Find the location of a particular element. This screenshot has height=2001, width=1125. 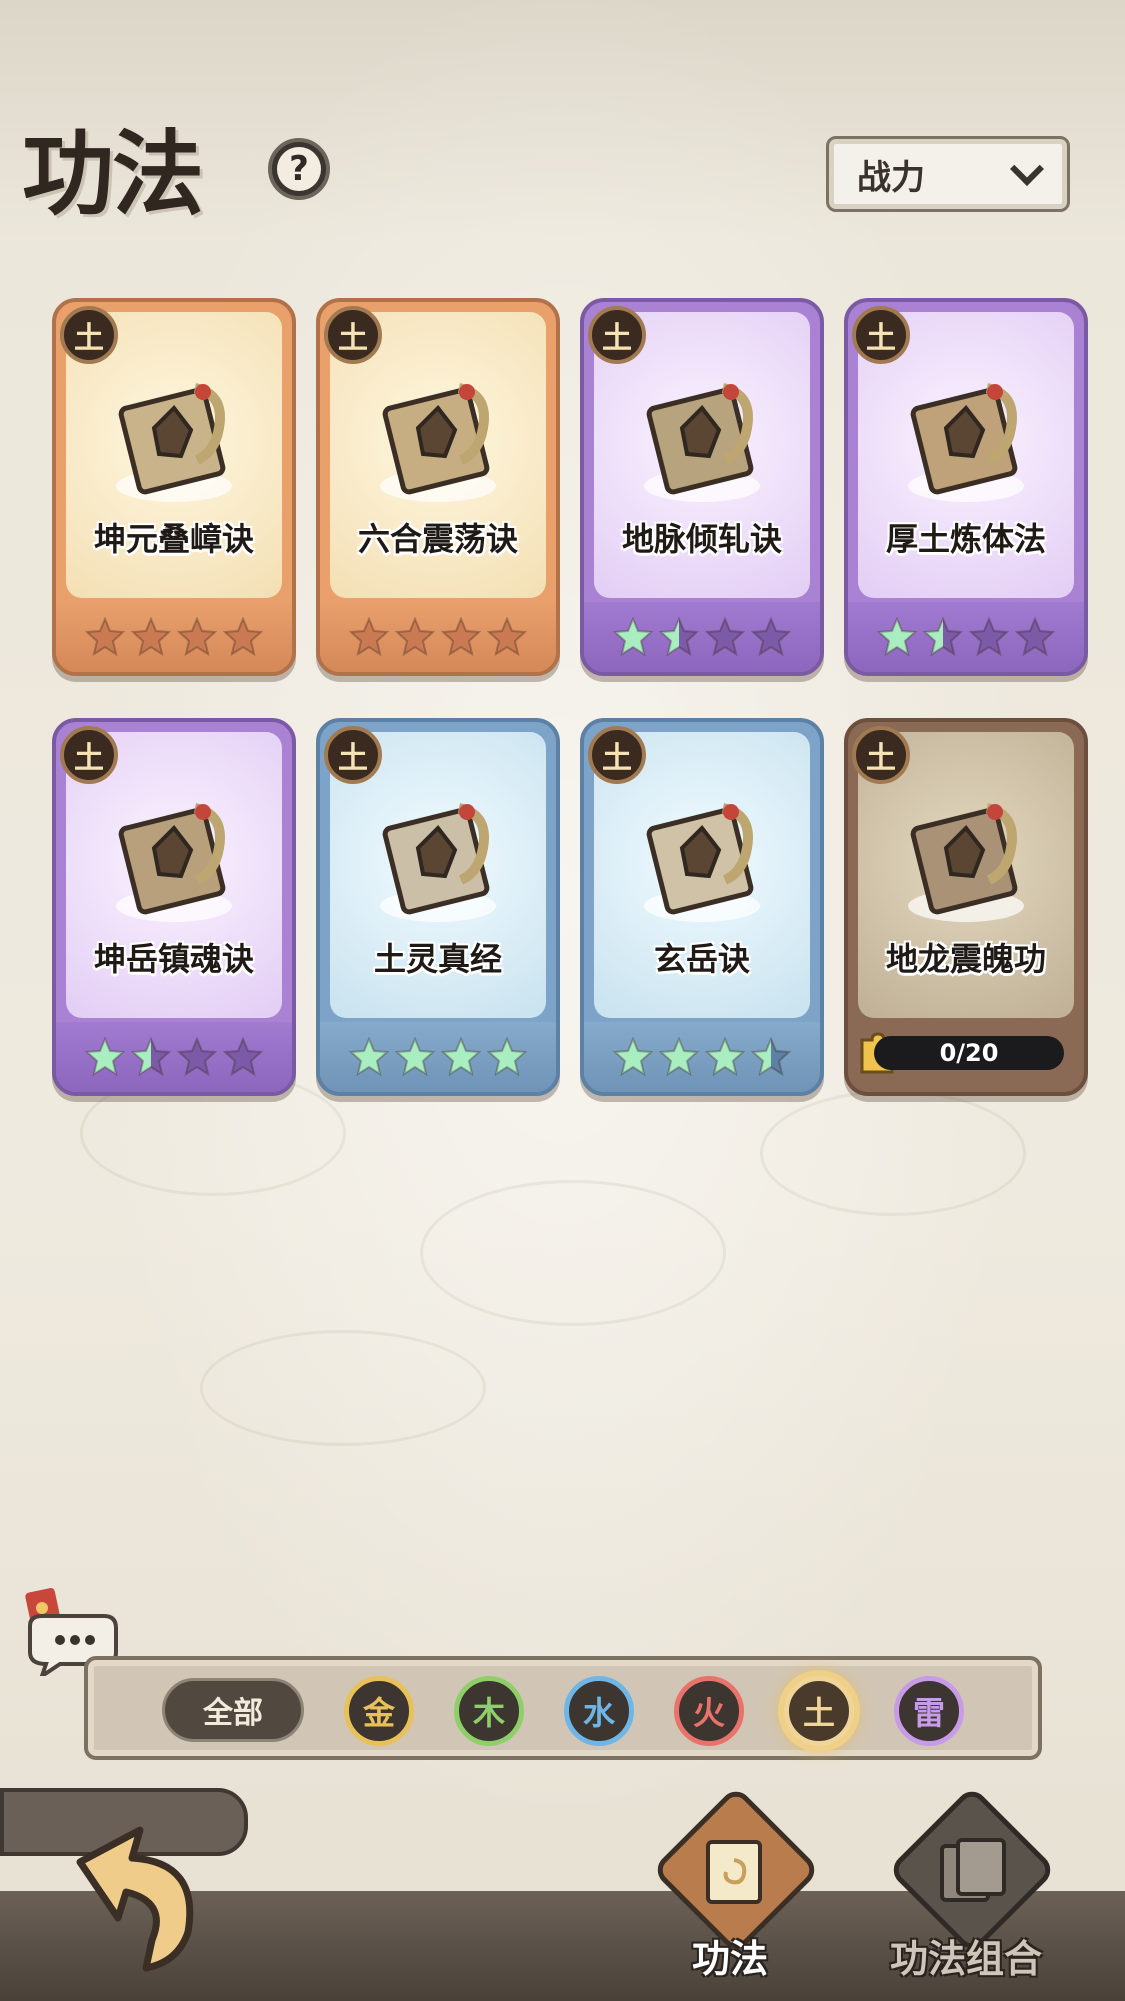

scroll-stack-icon is located at coordinates (973, 1870).